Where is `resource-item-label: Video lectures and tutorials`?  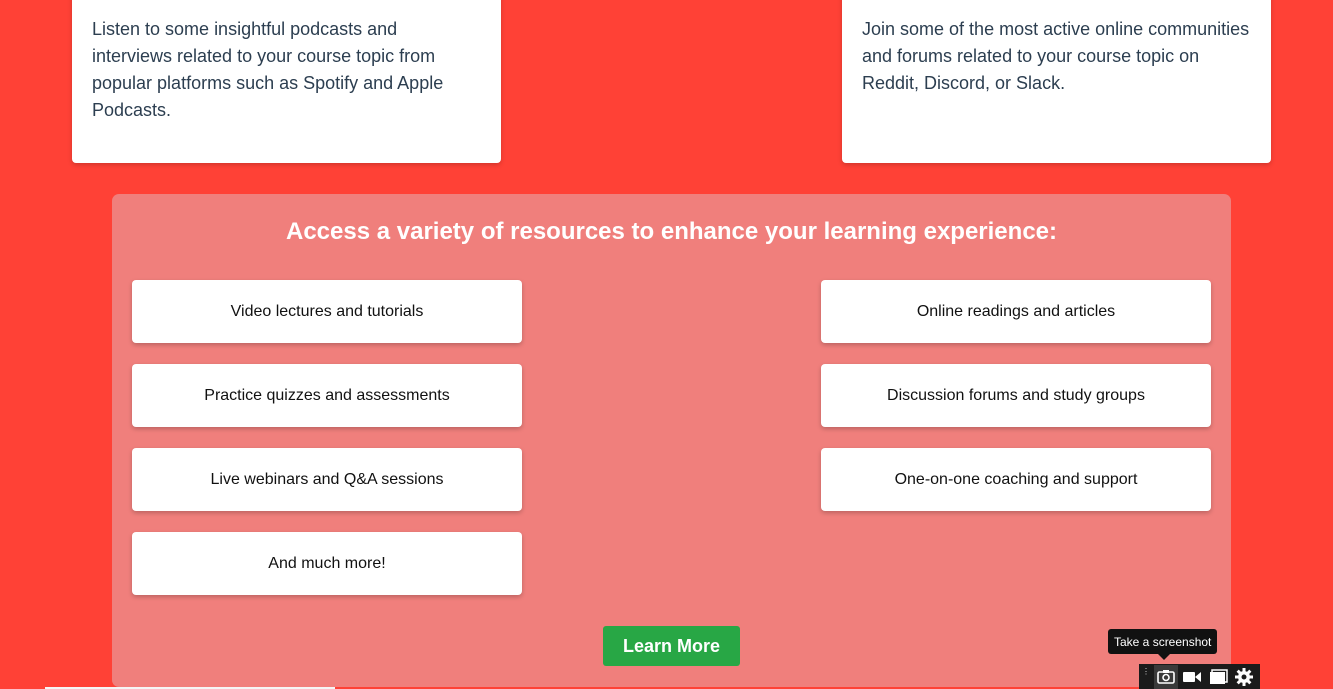 resource-item-label: Video lectures and tutorials is located at coordinates (327, 311).